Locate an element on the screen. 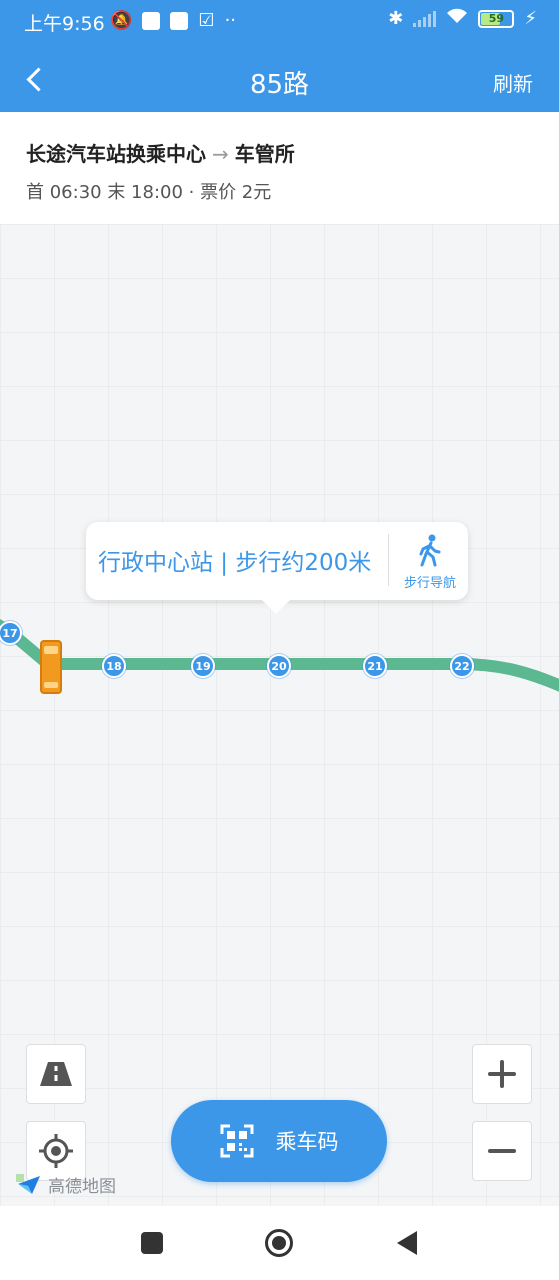 The width and height of the screenshot is (559, 1280). charging-icon: ⚡ is located at coordinates (530, 18).